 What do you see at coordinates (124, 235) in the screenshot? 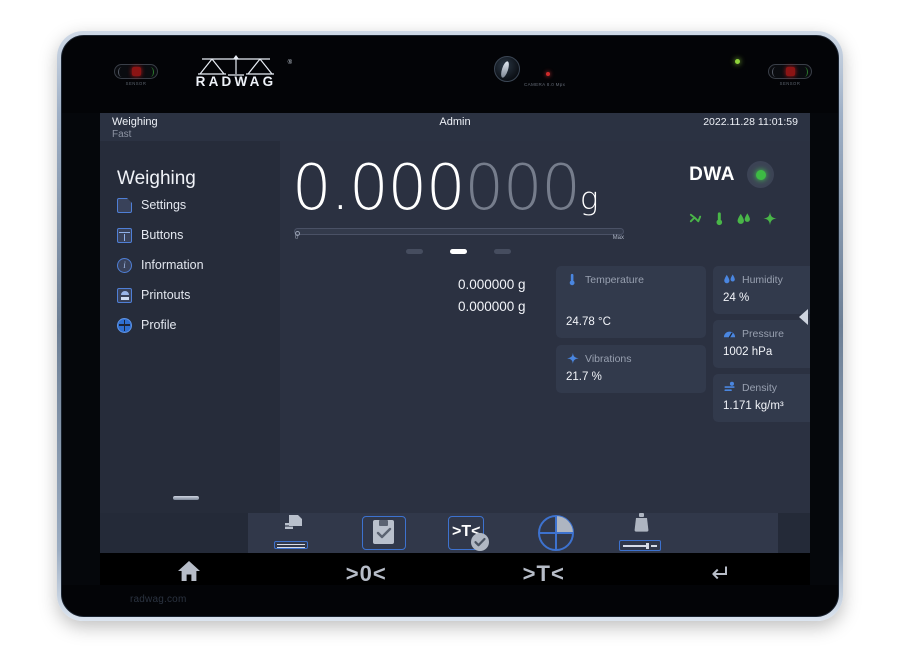
I see `window-icon` at bounding box center [124, 235].